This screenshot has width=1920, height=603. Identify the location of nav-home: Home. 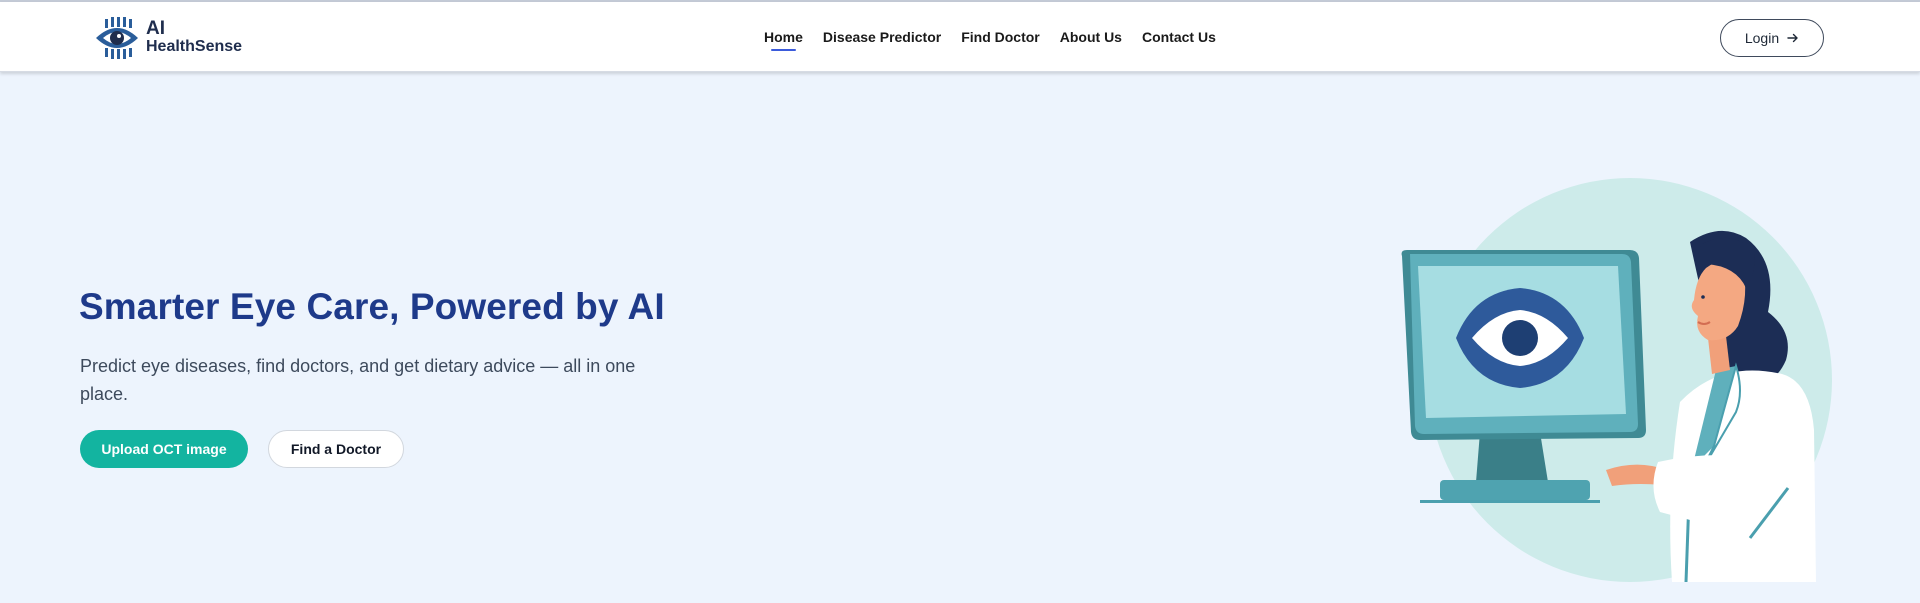
(783, 37).